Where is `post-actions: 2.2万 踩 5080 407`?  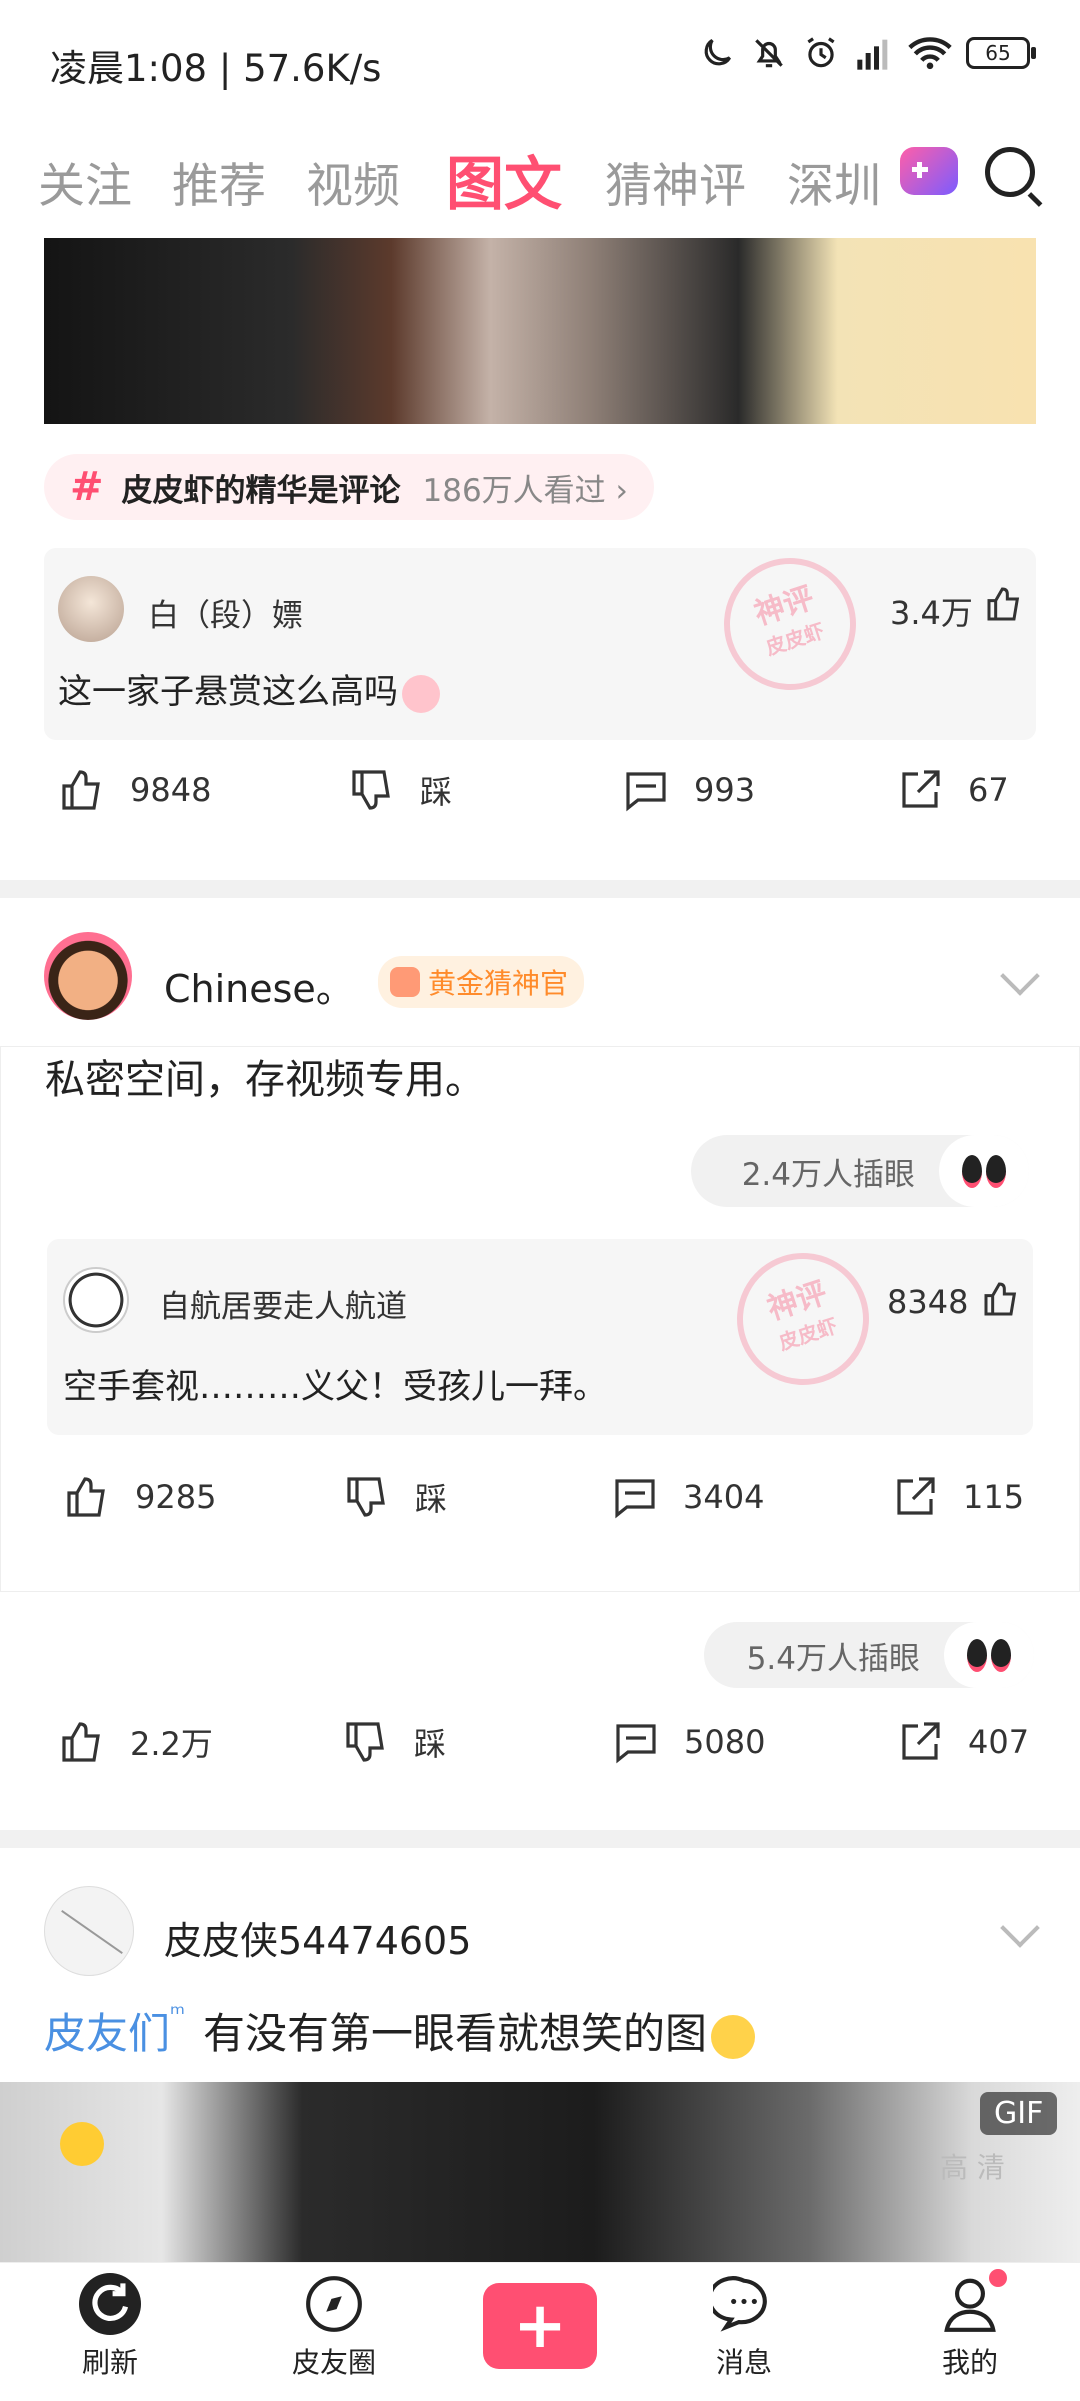
post-actions: 2.2万 踩 5080 407 is located at coordinates (540, 1763).